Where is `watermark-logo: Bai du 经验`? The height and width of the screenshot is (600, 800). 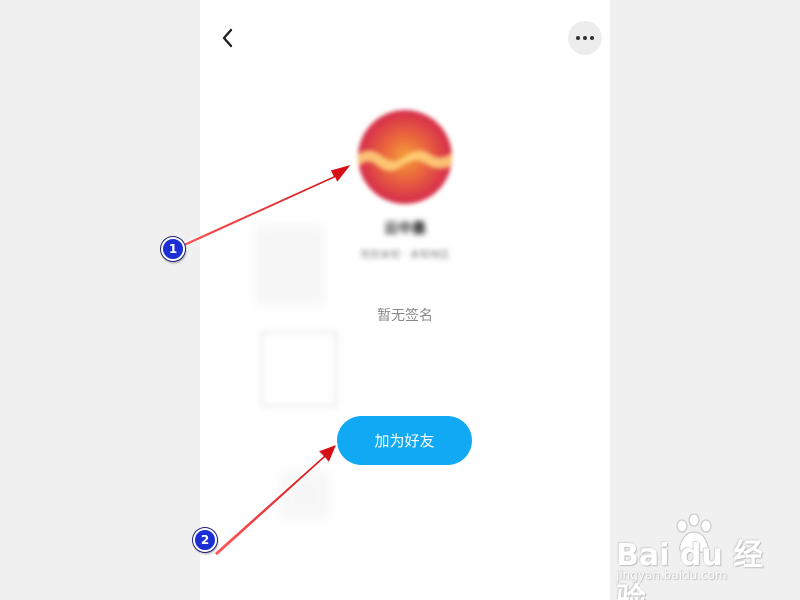
watermark-logo: Bai du 经验 is located at coordinates (690, 569).